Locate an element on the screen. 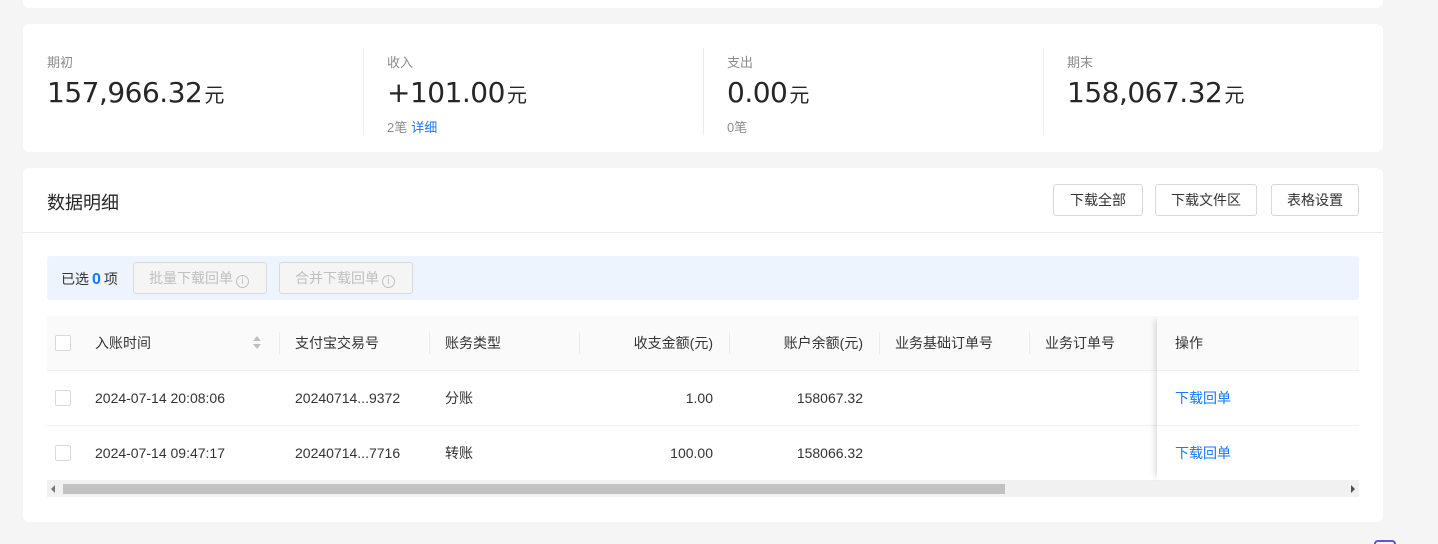 The width and height of the screenshot is (1438, 544). stat-opening-unit: 元 is located at coordinates (214, 95).